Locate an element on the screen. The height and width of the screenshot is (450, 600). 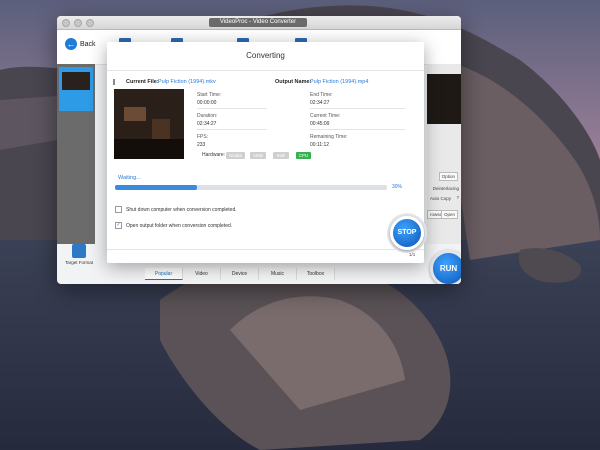
hardware-chip-nvidia: Nvidia is located at coordinates (235, 155).